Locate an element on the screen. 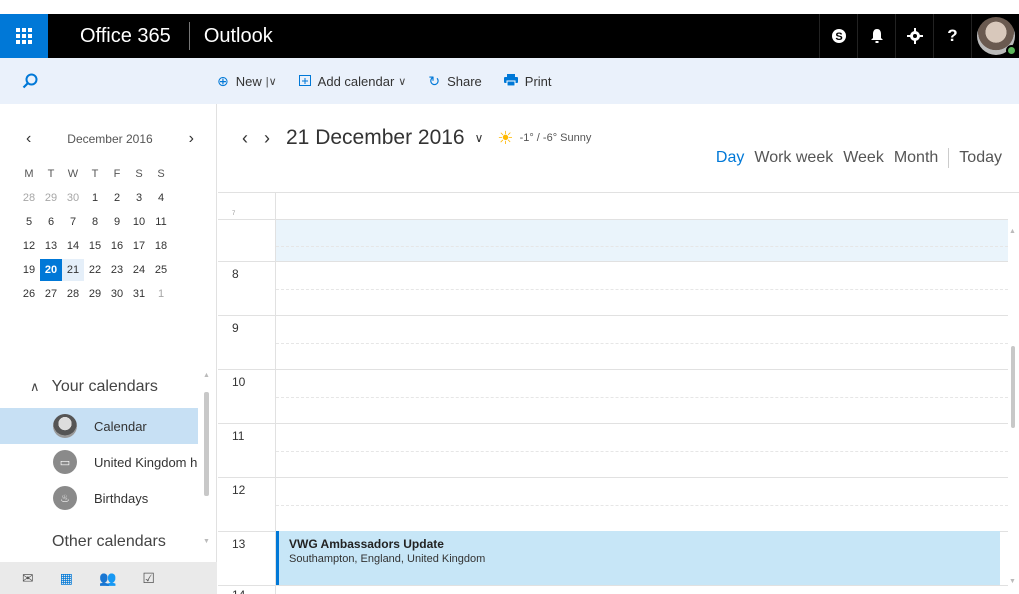 The height and width of the screenshot is (594, 1019). day-cell: 8 is located at coordinates (95, 222).